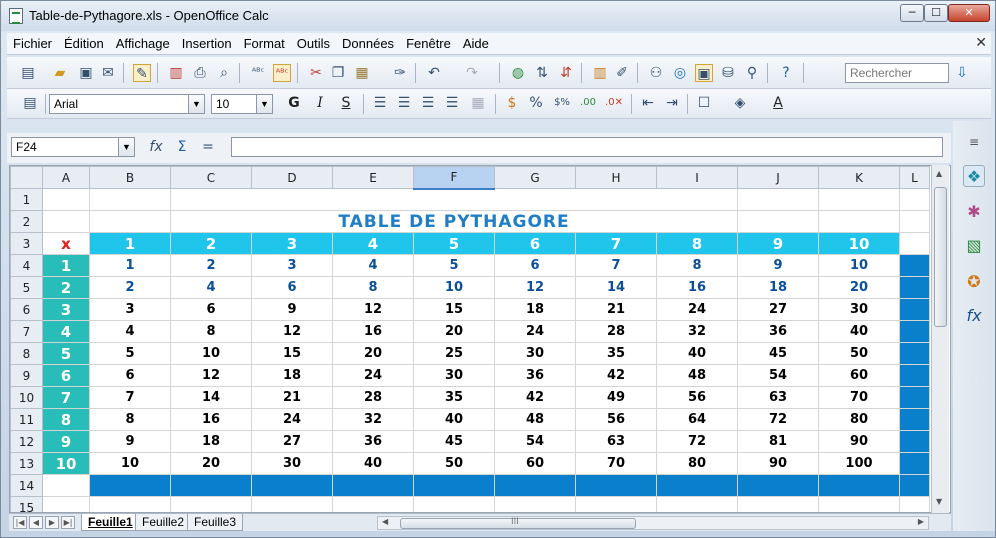 This screenshot has height=538, width=996. I want to click on prev-sheet-icon: ◀, so click(36, 522).